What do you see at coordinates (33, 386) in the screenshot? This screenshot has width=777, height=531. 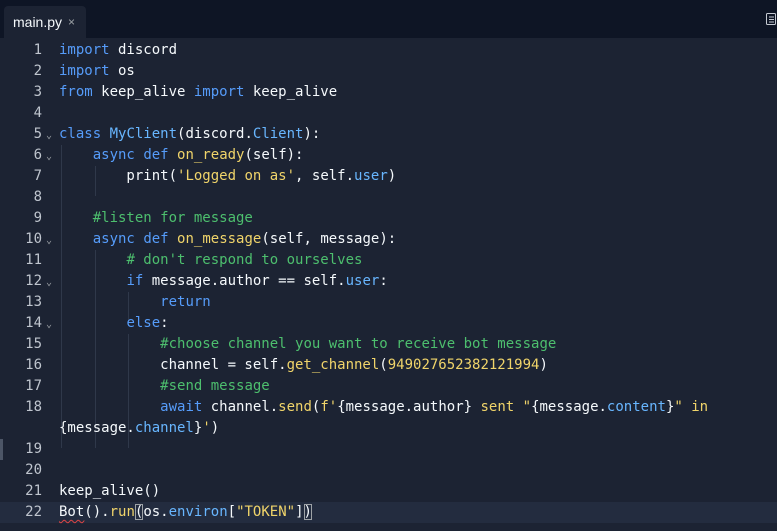 I see `line-number: 17` at bounding box center [33, 386].